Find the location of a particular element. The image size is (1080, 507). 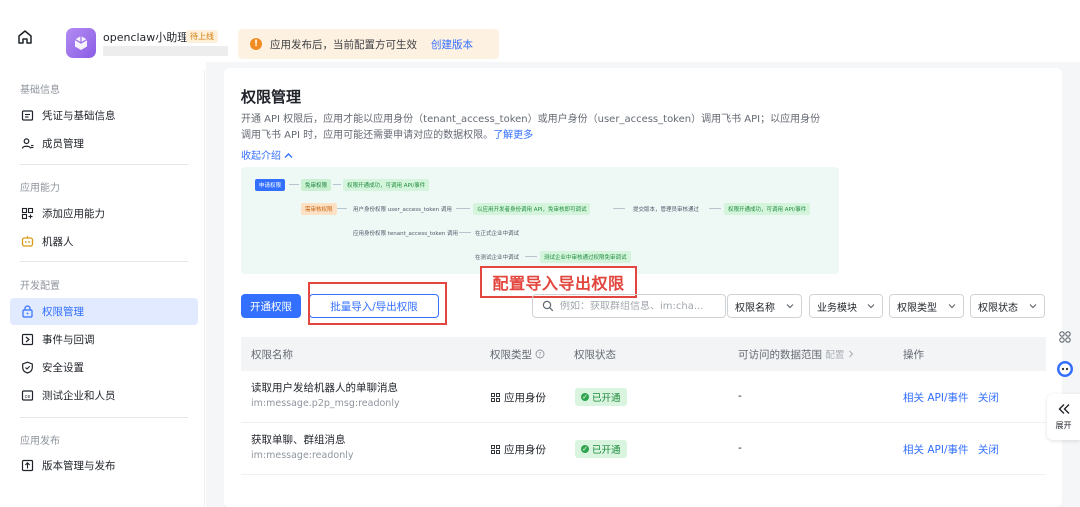

column-header-scope-label: 可访问的数据范围 is located at coordinates (780, 355).